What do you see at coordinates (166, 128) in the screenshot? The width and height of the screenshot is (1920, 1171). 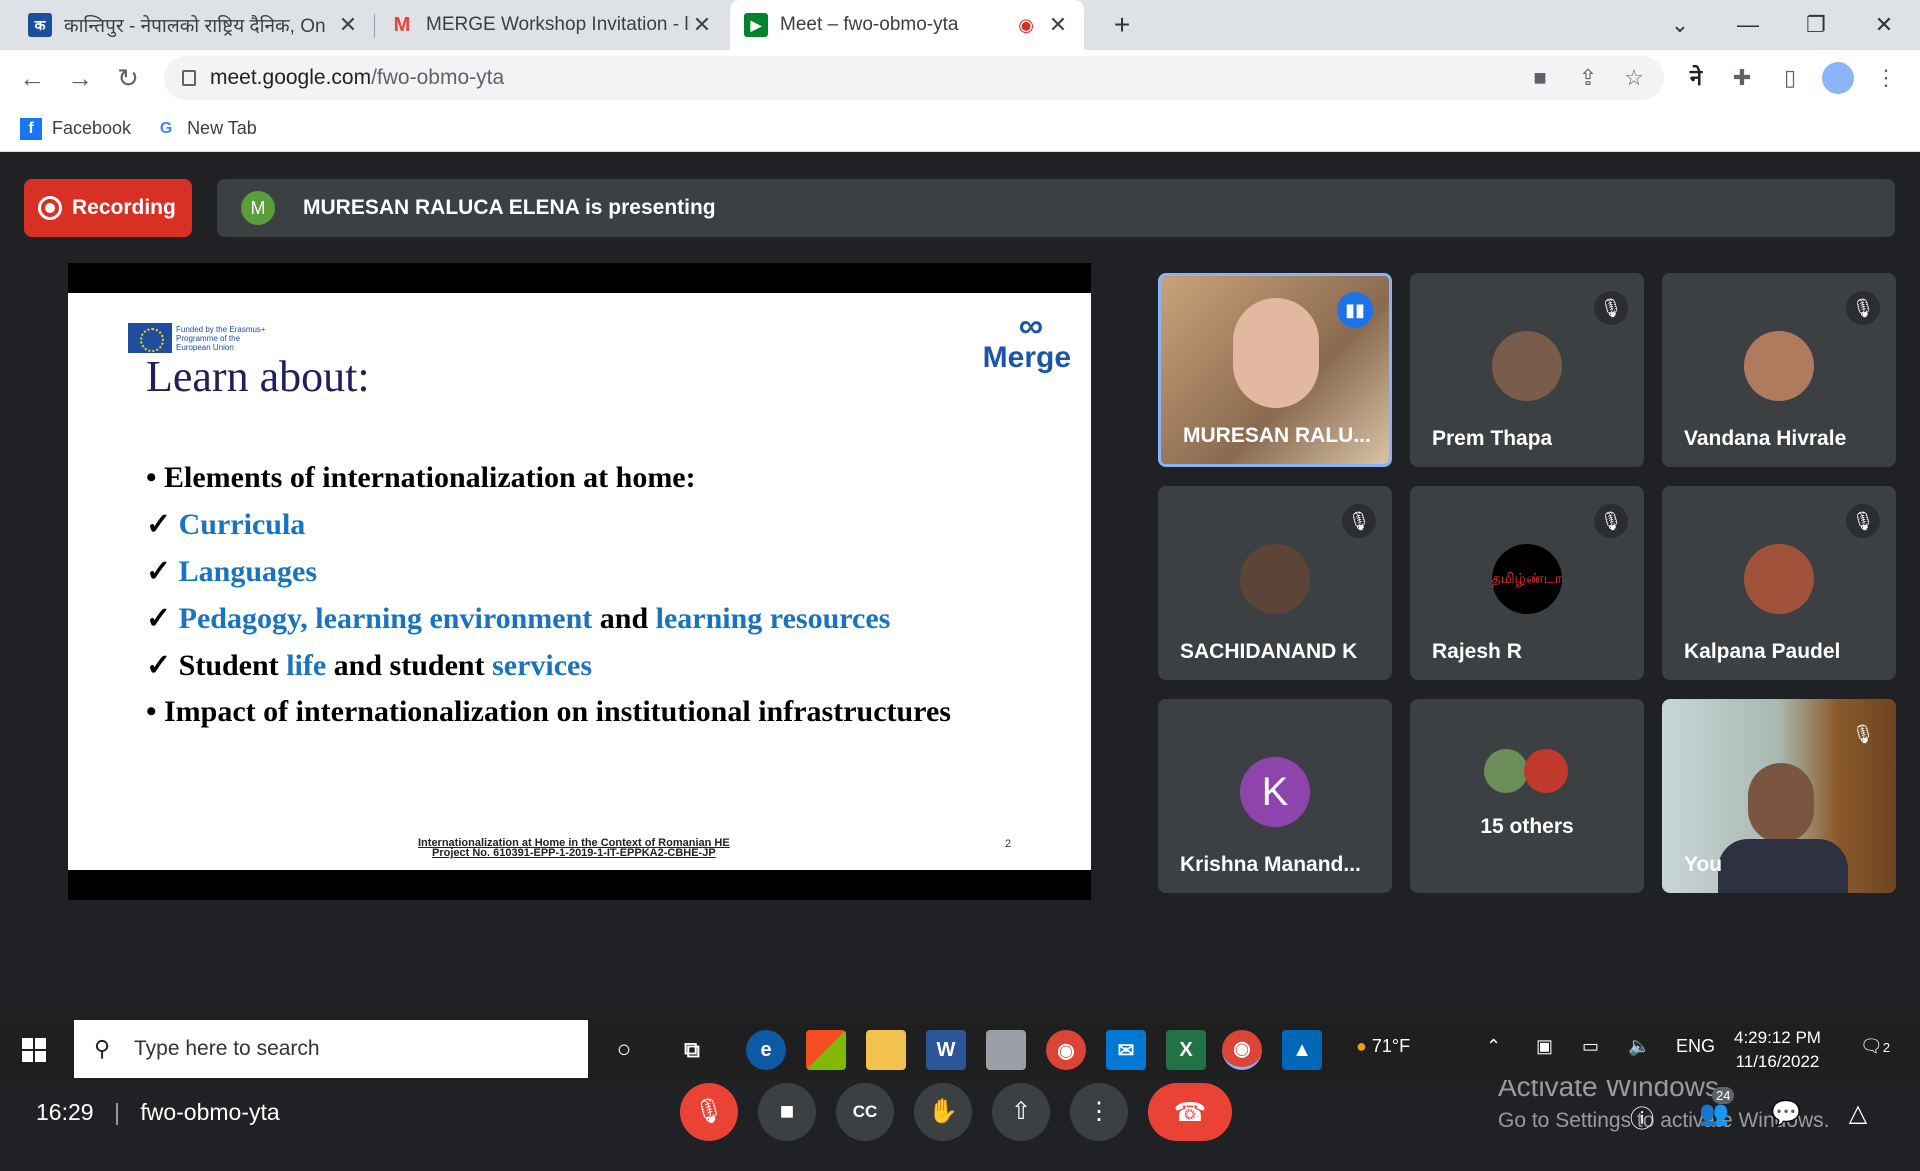 I see `google-icon: G` at bounding box center [166, 128].